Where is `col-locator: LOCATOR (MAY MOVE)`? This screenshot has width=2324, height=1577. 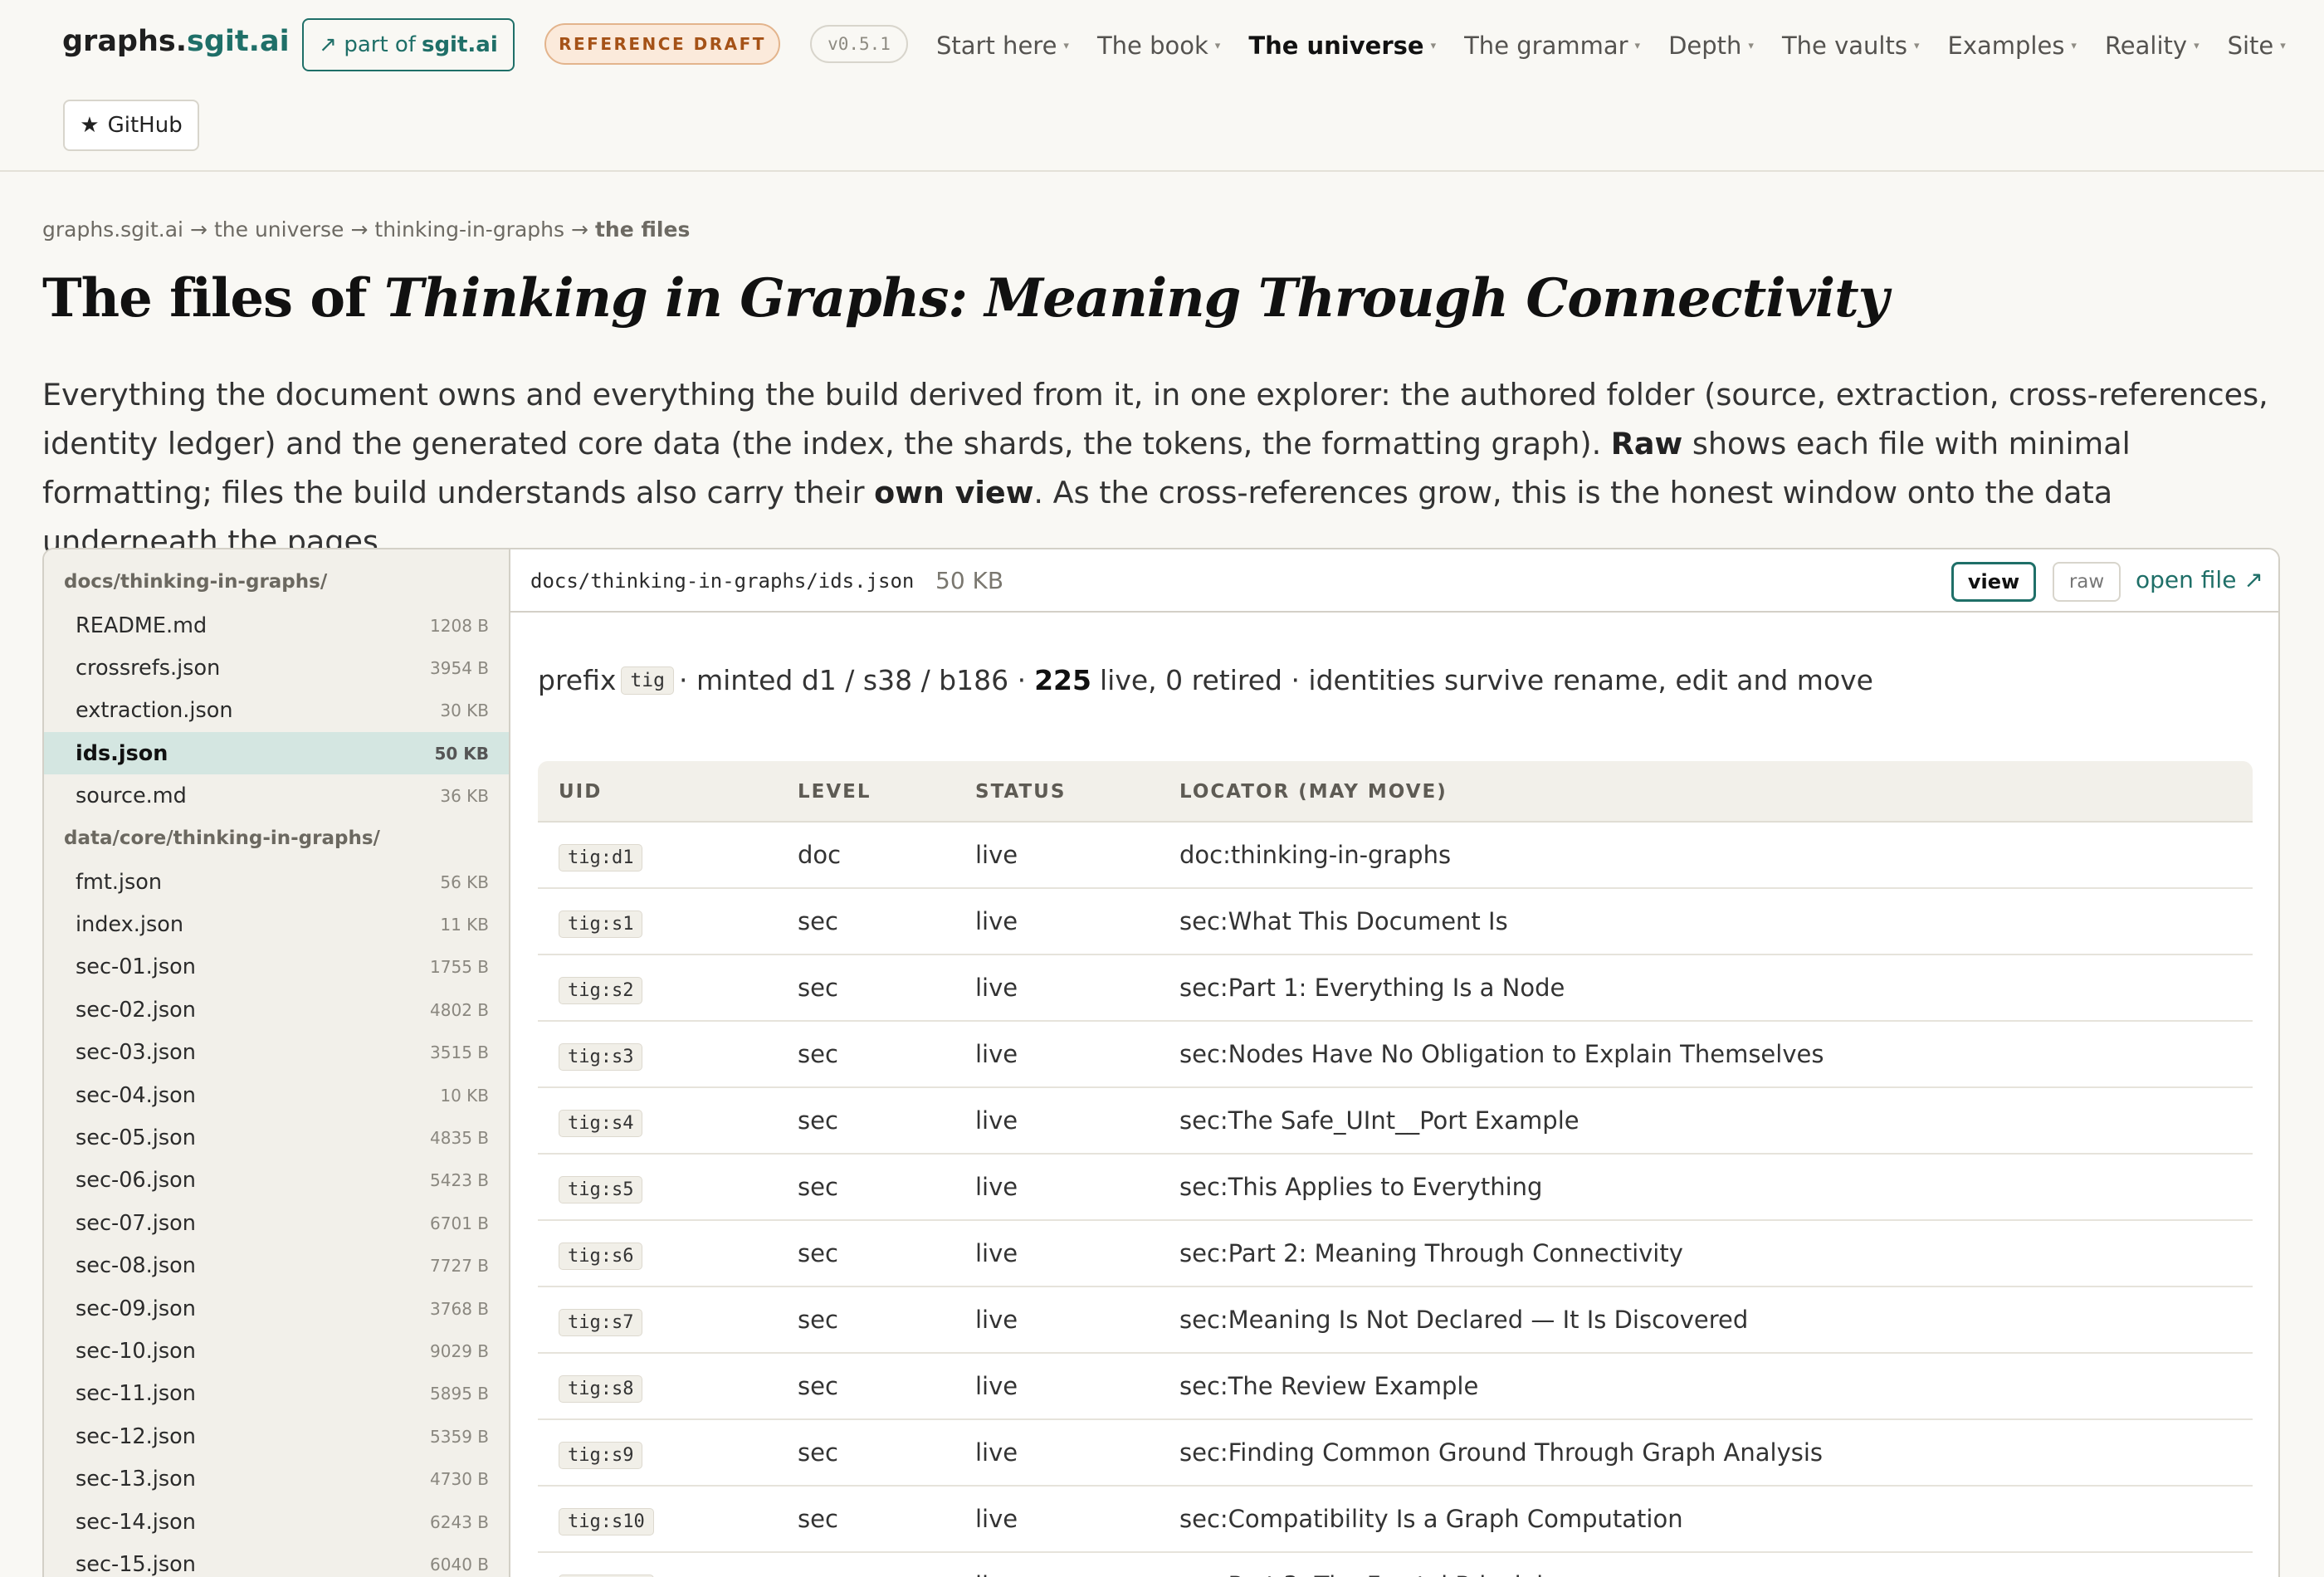
col-locator: LOCATOR (MAY MOVE) is located at coordinates (1314, 792).